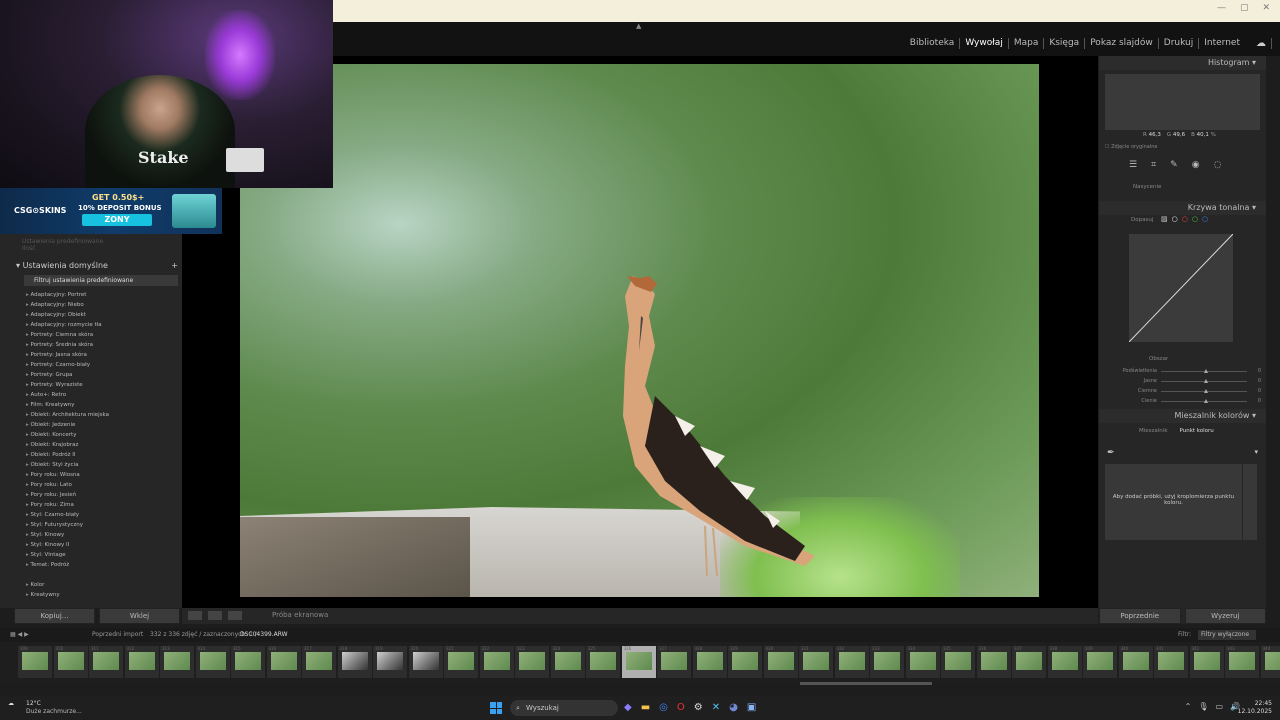  I want to click on loupe-view-icon, so click(195, 615).